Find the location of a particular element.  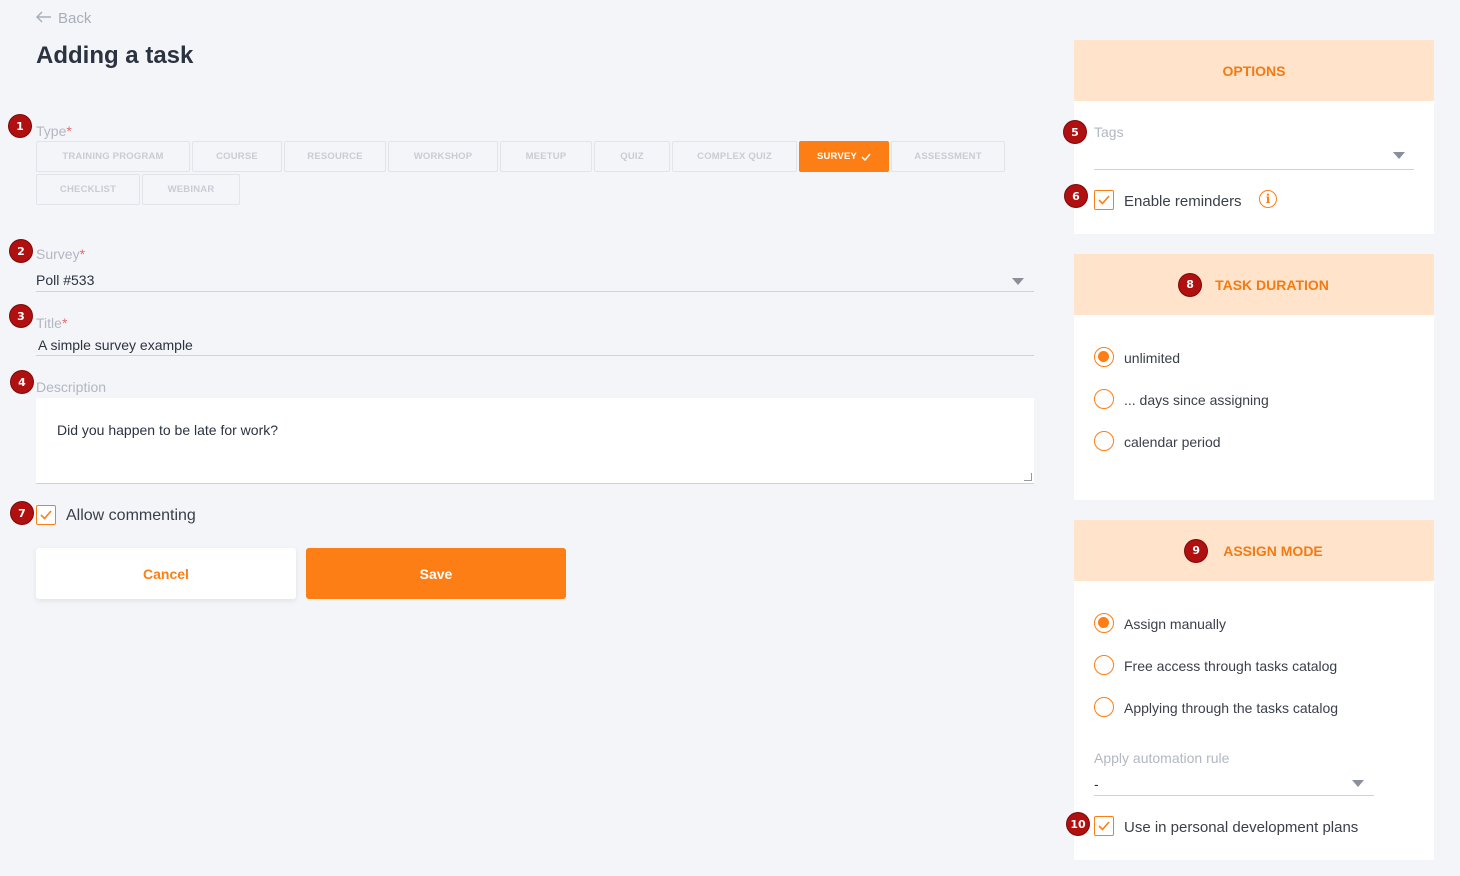

duration-radio-calendar is located at coordinates (1104, 441).